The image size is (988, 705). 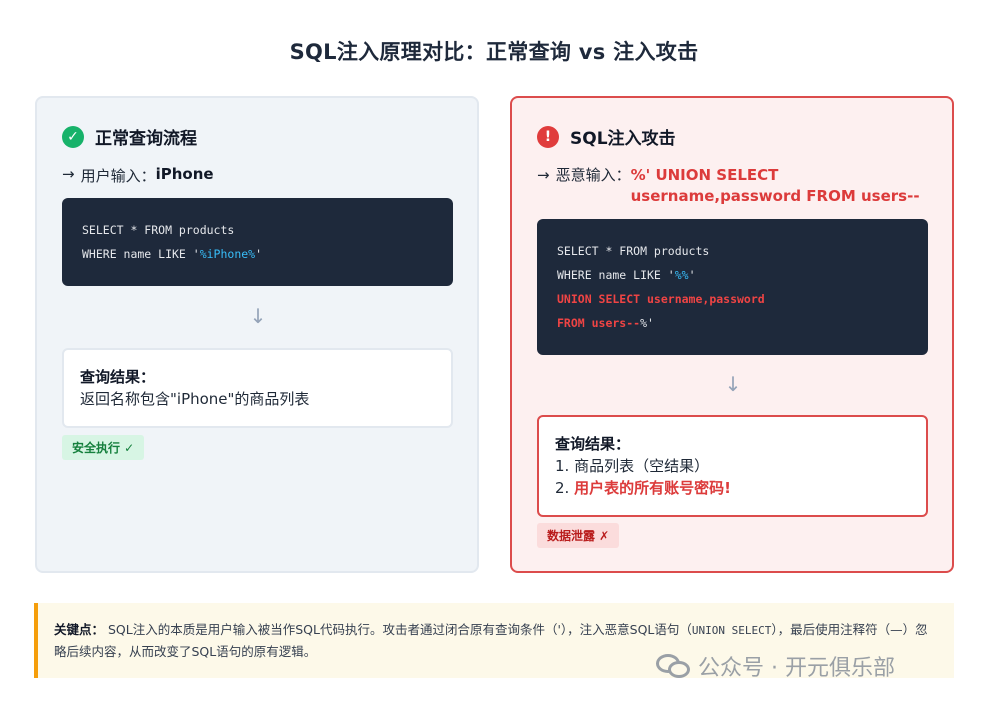 I want to click on code-line: WHERE name LIKE '%iPhone%', so click(x=172, y=254).